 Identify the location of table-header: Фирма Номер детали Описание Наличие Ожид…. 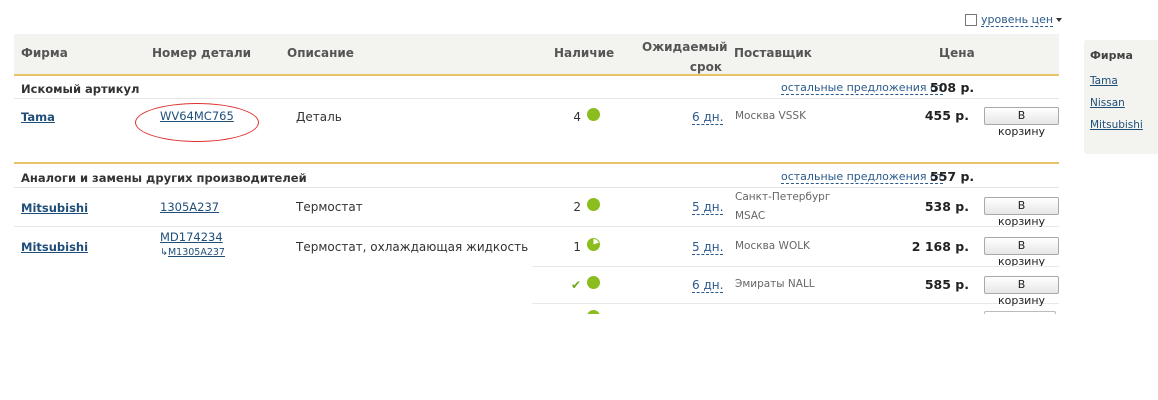
(536, 55).